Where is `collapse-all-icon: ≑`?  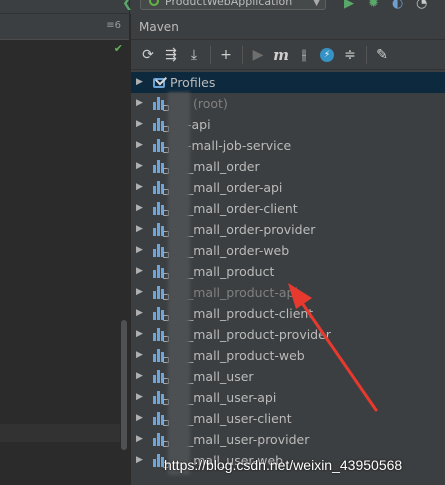 collapse-all-icon: ≑ is located at coordinates (350, 55).